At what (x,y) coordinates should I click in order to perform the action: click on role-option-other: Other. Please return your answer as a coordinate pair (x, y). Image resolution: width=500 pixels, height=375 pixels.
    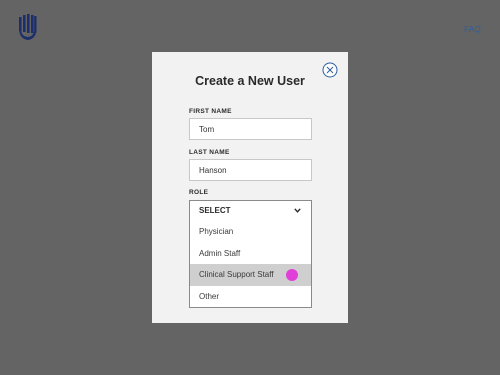
    Looking at the image, I should click on (250, 297).